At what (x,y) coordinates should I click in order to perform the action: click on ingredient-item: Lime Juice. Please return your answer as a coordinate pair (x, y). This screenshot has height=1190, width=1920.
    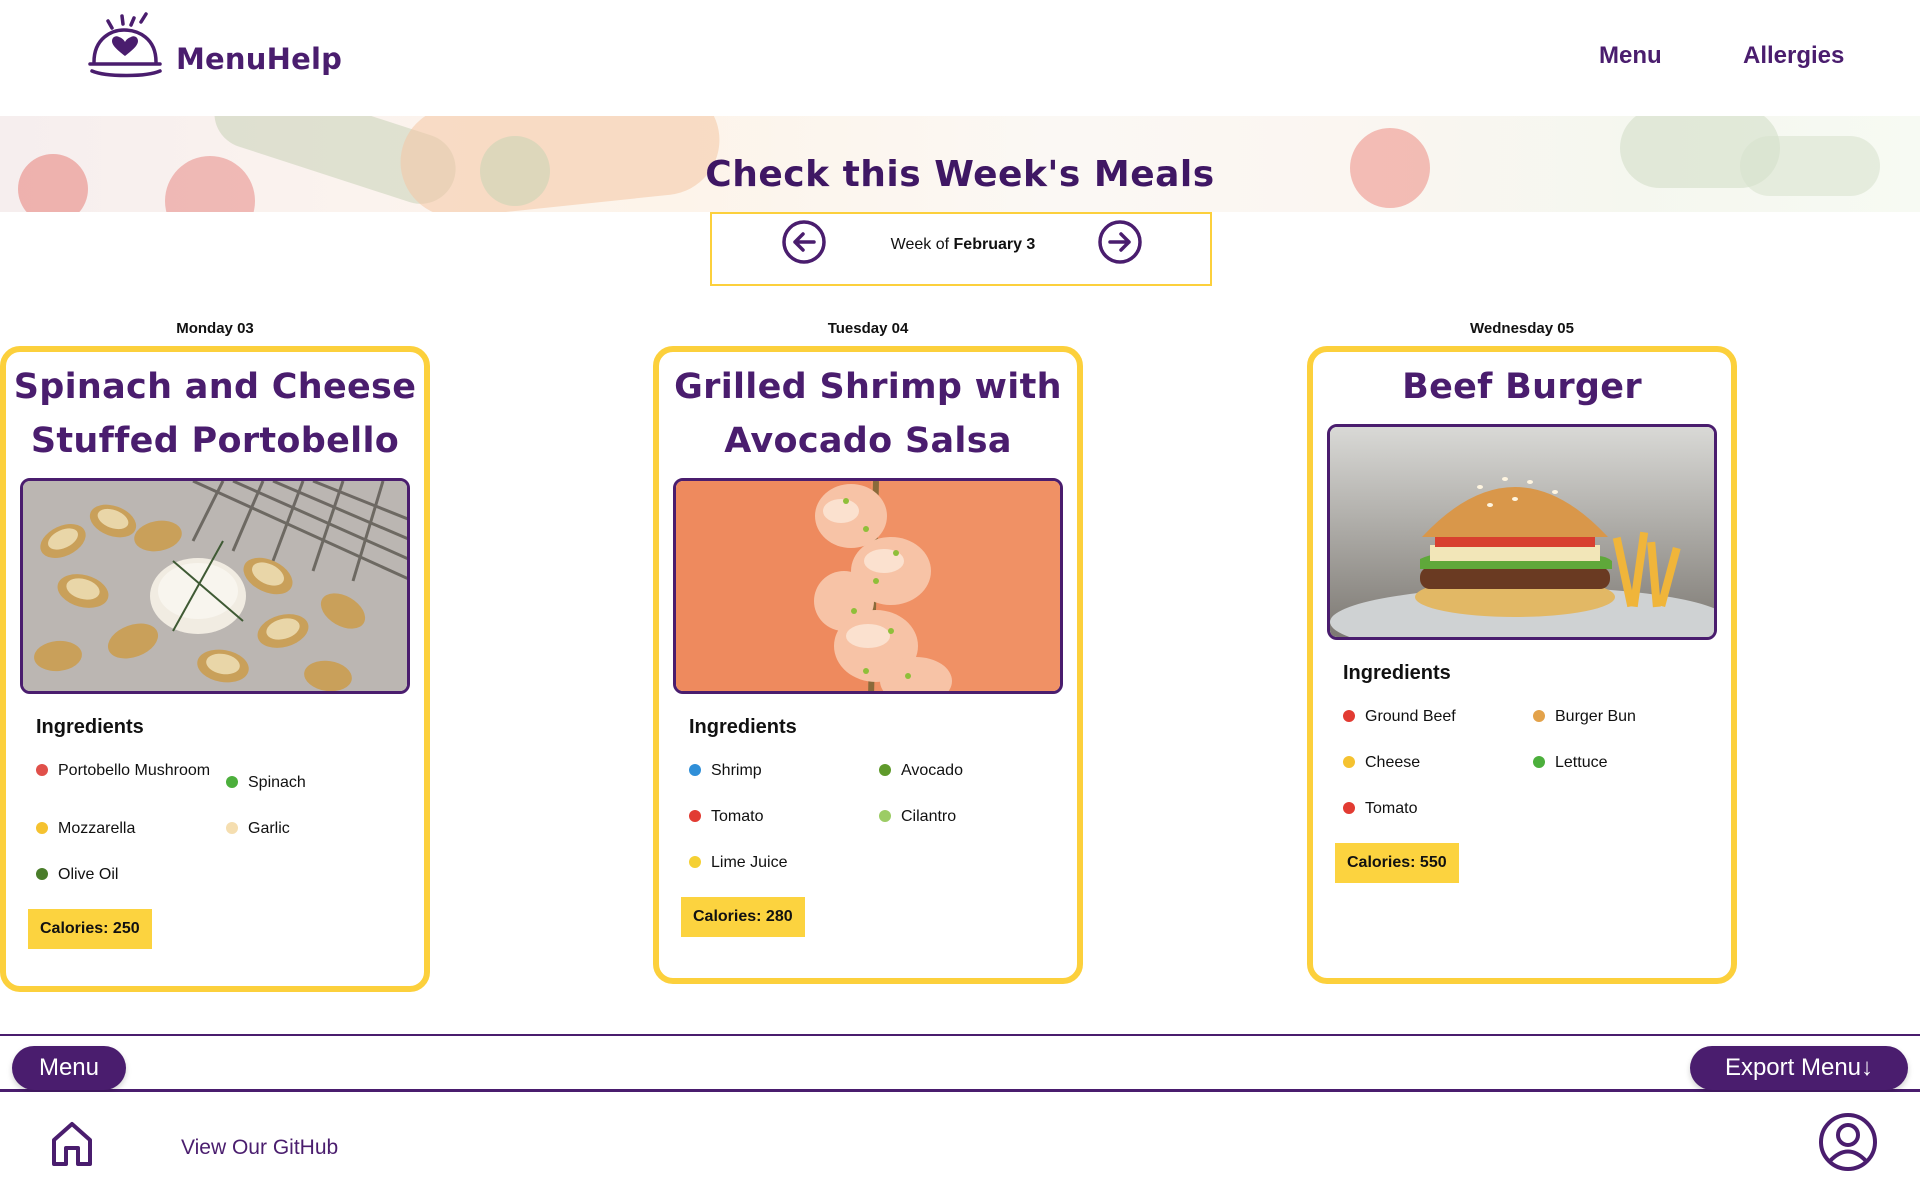
    Looking at the image, I should click on (784, 863).